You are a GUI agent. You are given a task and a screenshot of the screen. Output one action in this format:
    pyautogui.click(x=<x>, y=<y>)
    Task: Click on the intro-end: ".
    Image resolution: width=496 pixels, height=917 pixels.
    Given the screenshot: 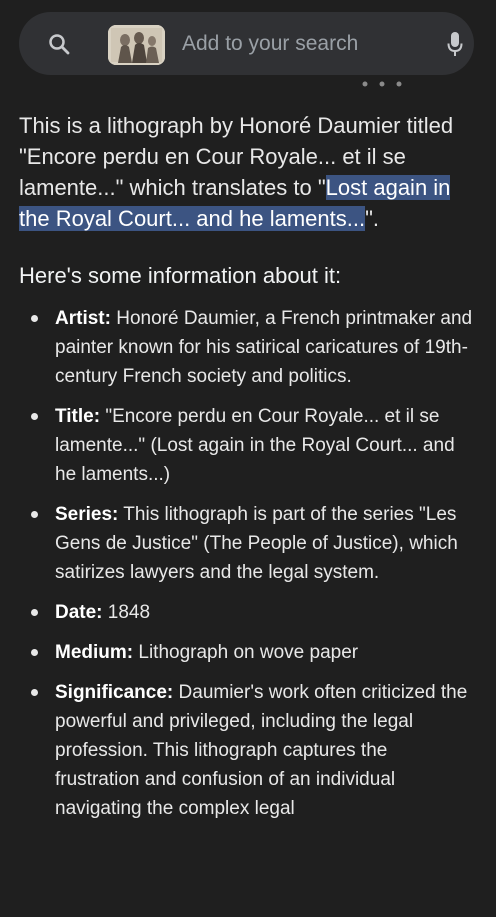 What is the action you would take?
    pyautogui.click(x=372, y=218)
    